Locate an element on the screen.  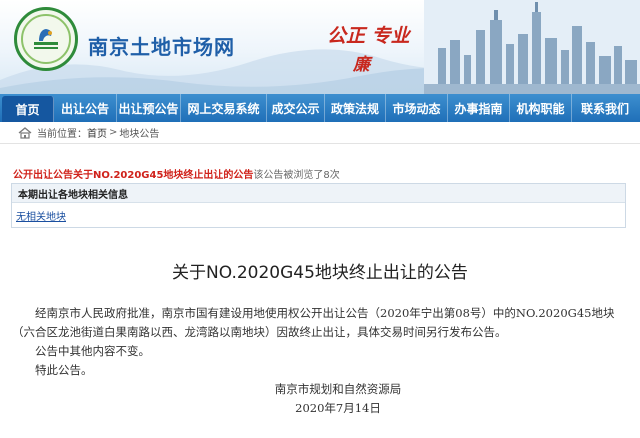
land-logo-icon is located at coordinates (46, 39).